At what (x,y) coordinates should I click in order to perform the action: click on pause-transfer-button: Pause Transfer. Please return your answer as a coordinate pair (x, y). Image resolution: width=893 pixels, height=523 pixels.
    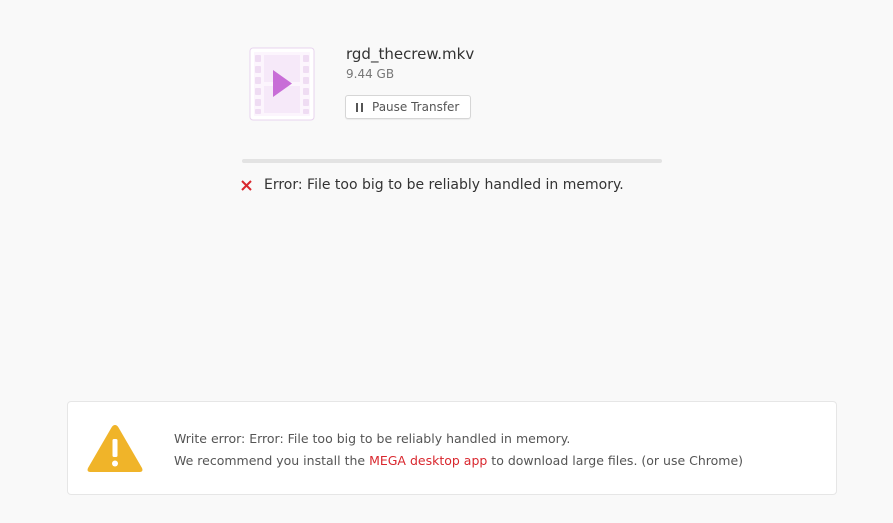
    Looking at the image, I should click on (408, 107).